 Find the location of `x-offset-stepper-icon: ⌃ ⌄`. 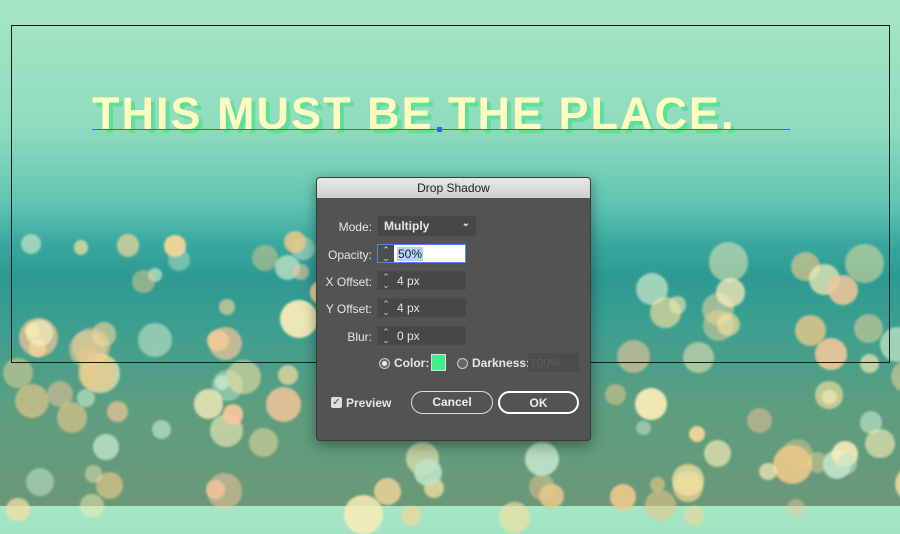

x-offset-stepper-icon: ⌃ ⌄ is located at coordinates (386, 281).